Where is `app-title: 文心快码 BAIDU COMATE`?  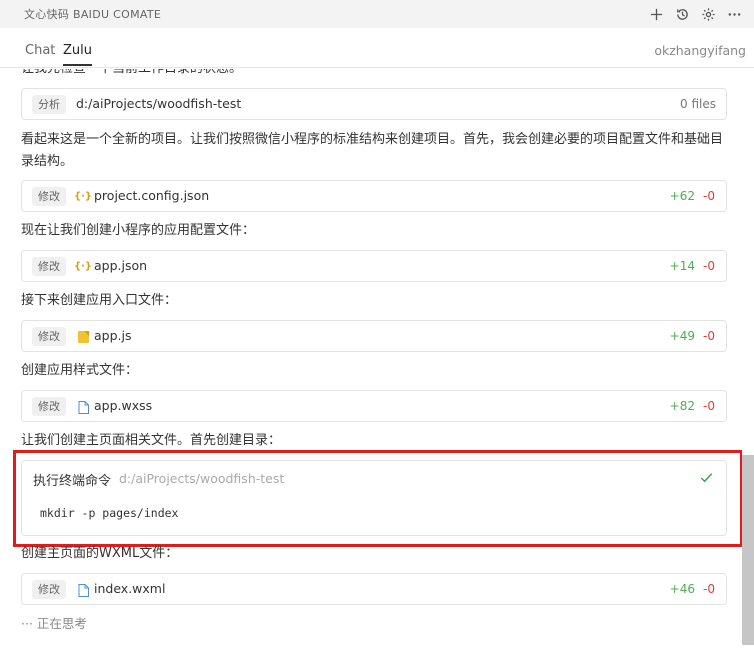 app-title: 文心快码 BAIDU COMATE is located at coordinates (93, 14).